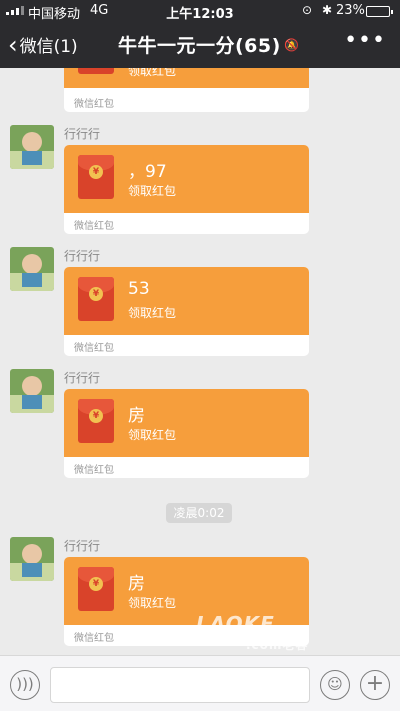 This screenshot has height=711, width=400. Describe the element at coordinates (186, 433) in the screenshot. I see `red-packet-card: ¥ 房 领取红包 微信红包` at that location.